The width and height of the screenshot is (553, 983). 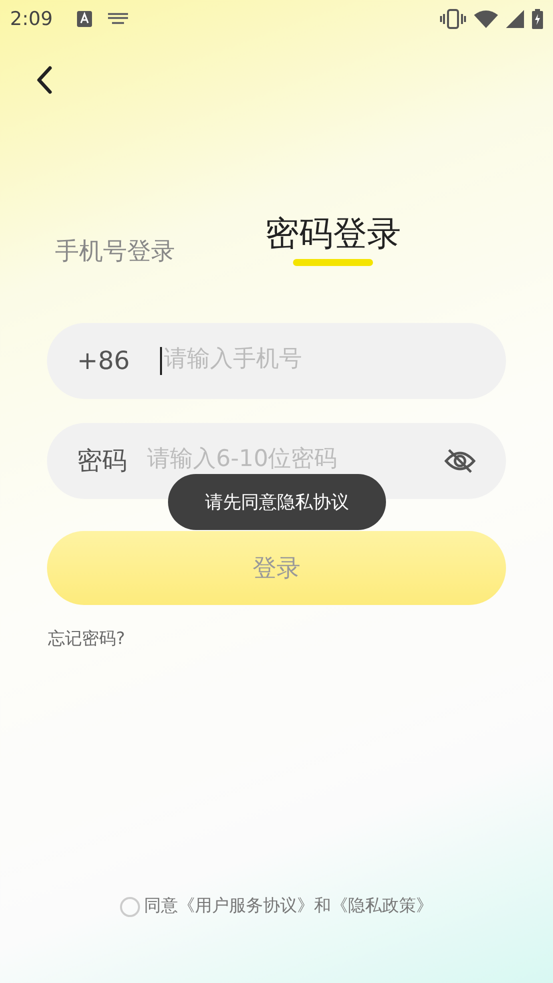 I want to click on battery-icon, so click(x=537, y=19).